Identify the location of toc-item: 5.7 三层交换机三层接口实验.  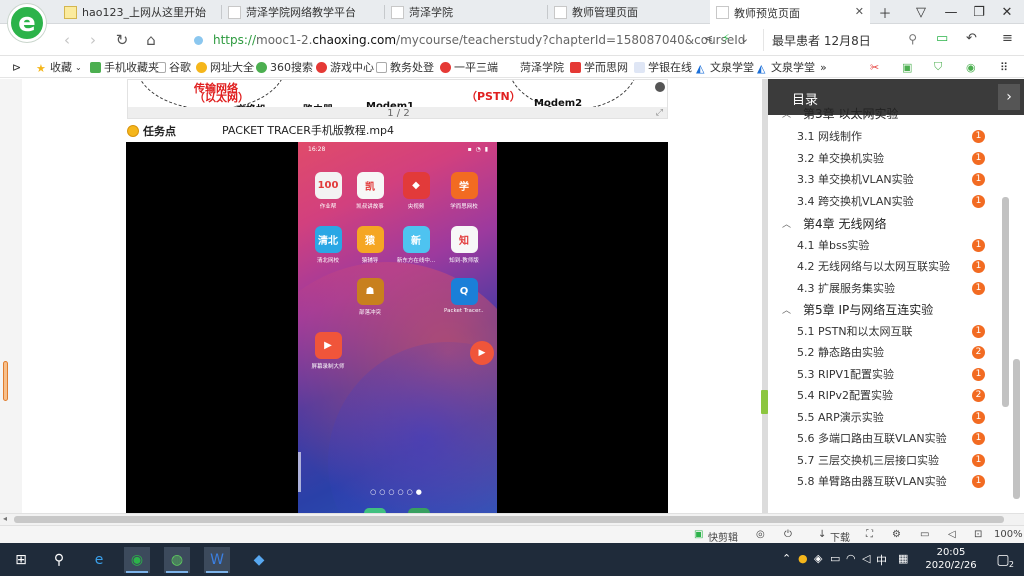
(892, 460).